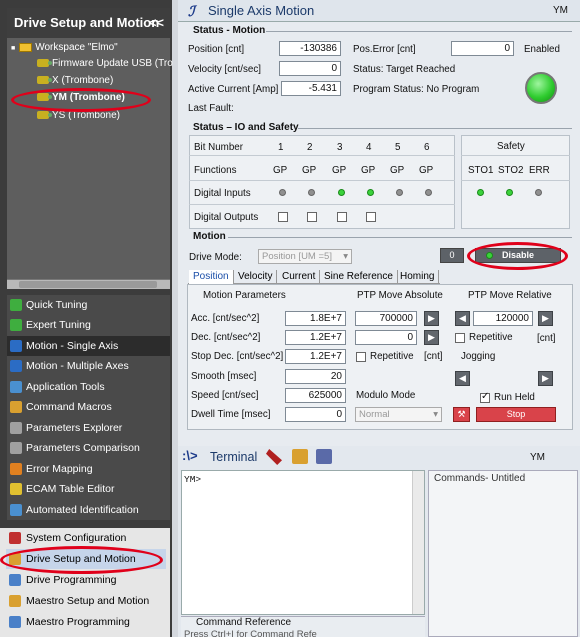 The image size is (580, 637). What do you see at coordinates (310, 48) in the screenshot?
I see `position-value: -130386` at bounding box center [310, 48].